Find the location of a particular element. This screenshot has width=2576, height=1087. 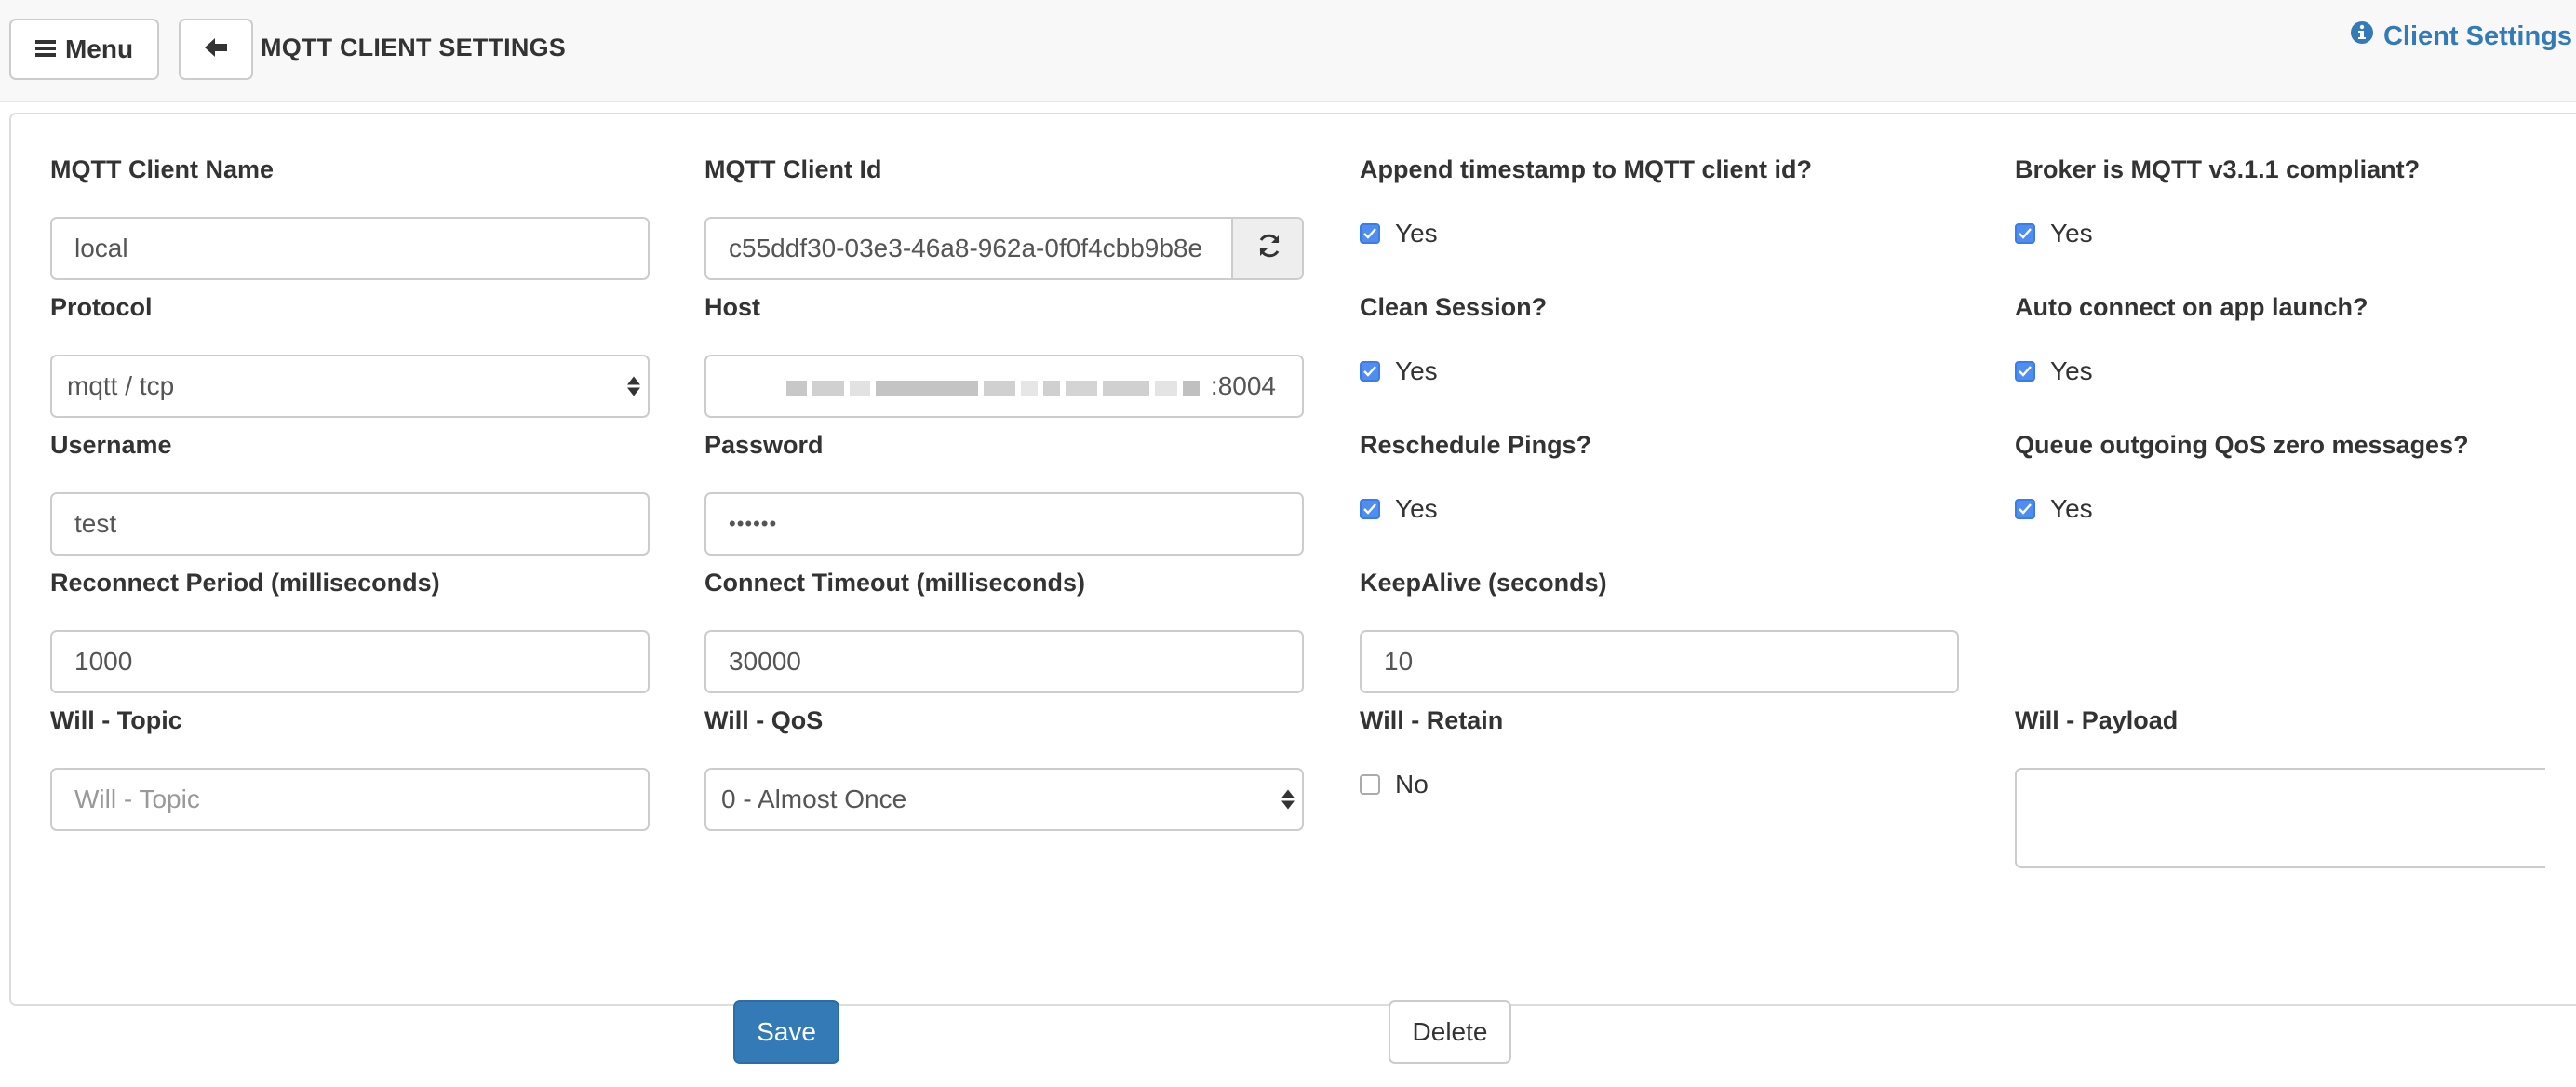

username-input: test is located at coordinates (350, 524).